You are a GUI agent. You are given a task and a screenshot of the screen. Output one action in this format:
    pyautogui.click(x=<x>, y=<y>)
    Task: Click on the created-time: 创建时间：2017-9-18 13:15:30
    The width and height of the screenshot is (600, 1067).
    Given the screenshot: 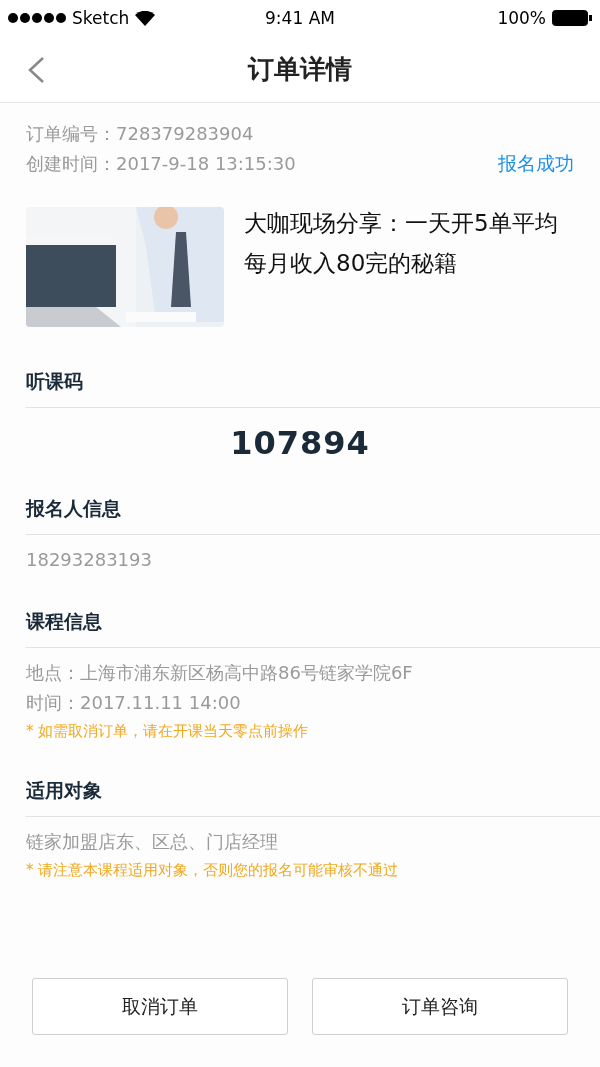 What is the action you would take?
    pyautogui.click(x=161, y=164)
    